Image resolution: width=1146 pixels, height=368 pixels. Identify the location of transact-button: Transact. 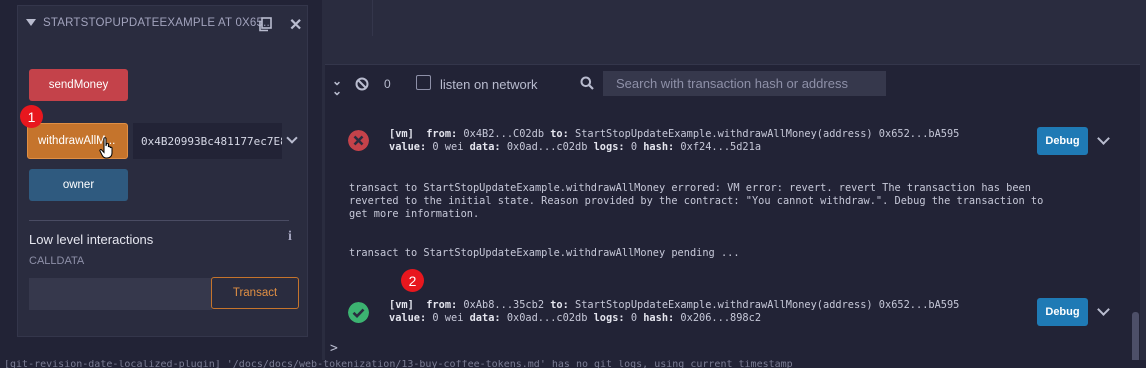
(255, 293).